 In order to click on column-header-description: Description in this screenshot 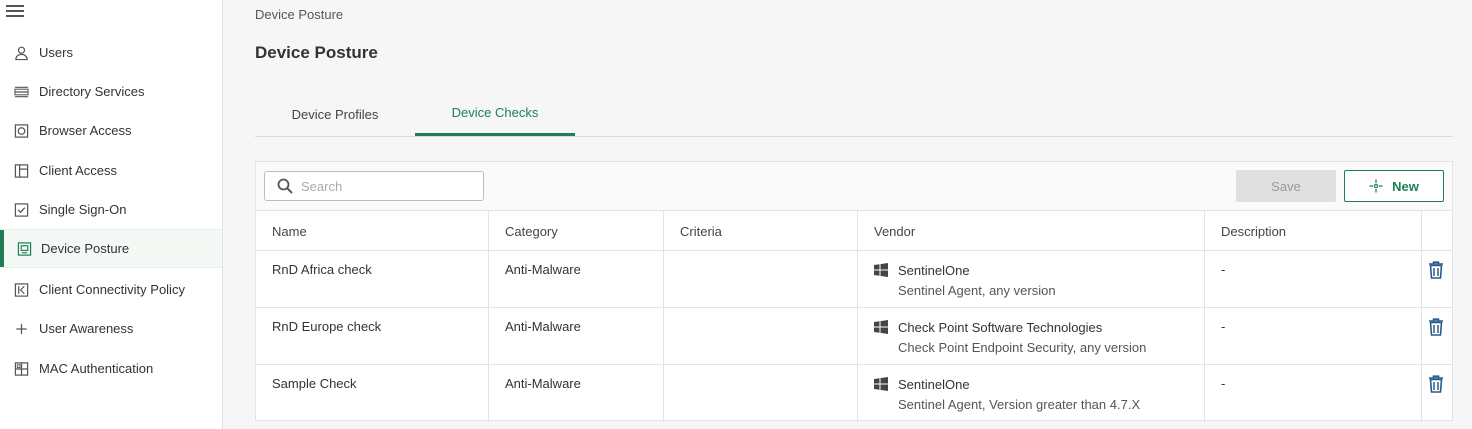, I will do `click(1313, 231)`.